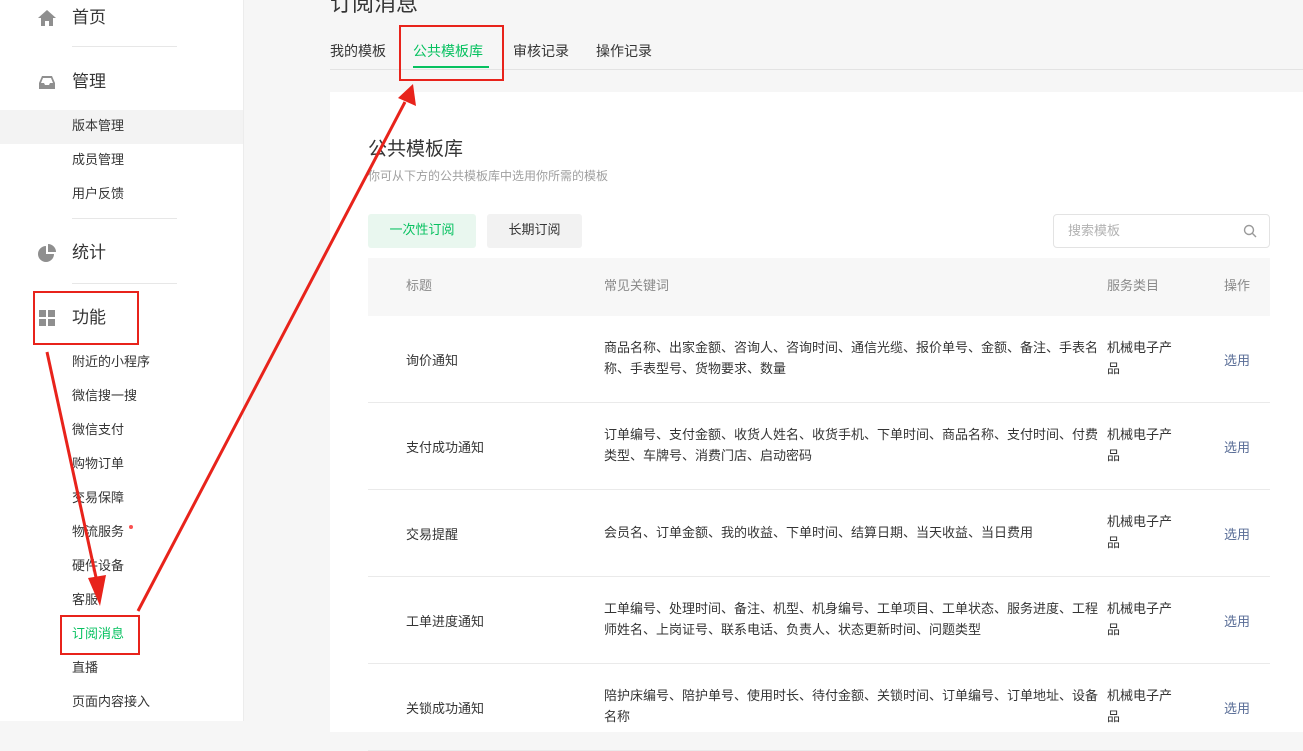 This screenshot has height=751, width=1303. Describe the element at coordinates (89, 253) in the screenshot. I see `sidebar-item-label: 统计` at that location.